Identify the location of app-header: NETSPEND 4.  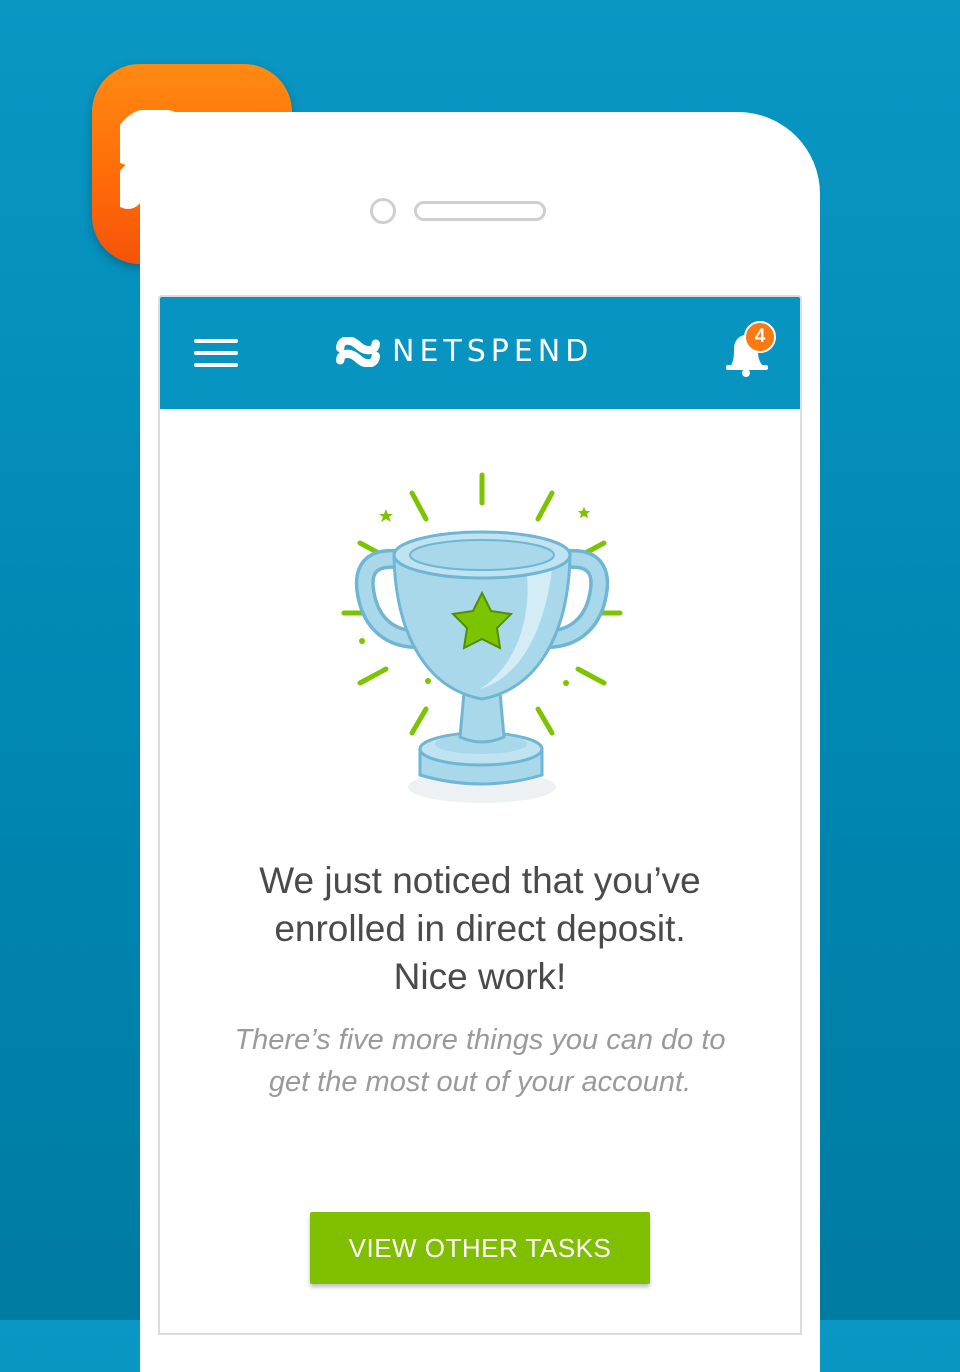
(480, 353).